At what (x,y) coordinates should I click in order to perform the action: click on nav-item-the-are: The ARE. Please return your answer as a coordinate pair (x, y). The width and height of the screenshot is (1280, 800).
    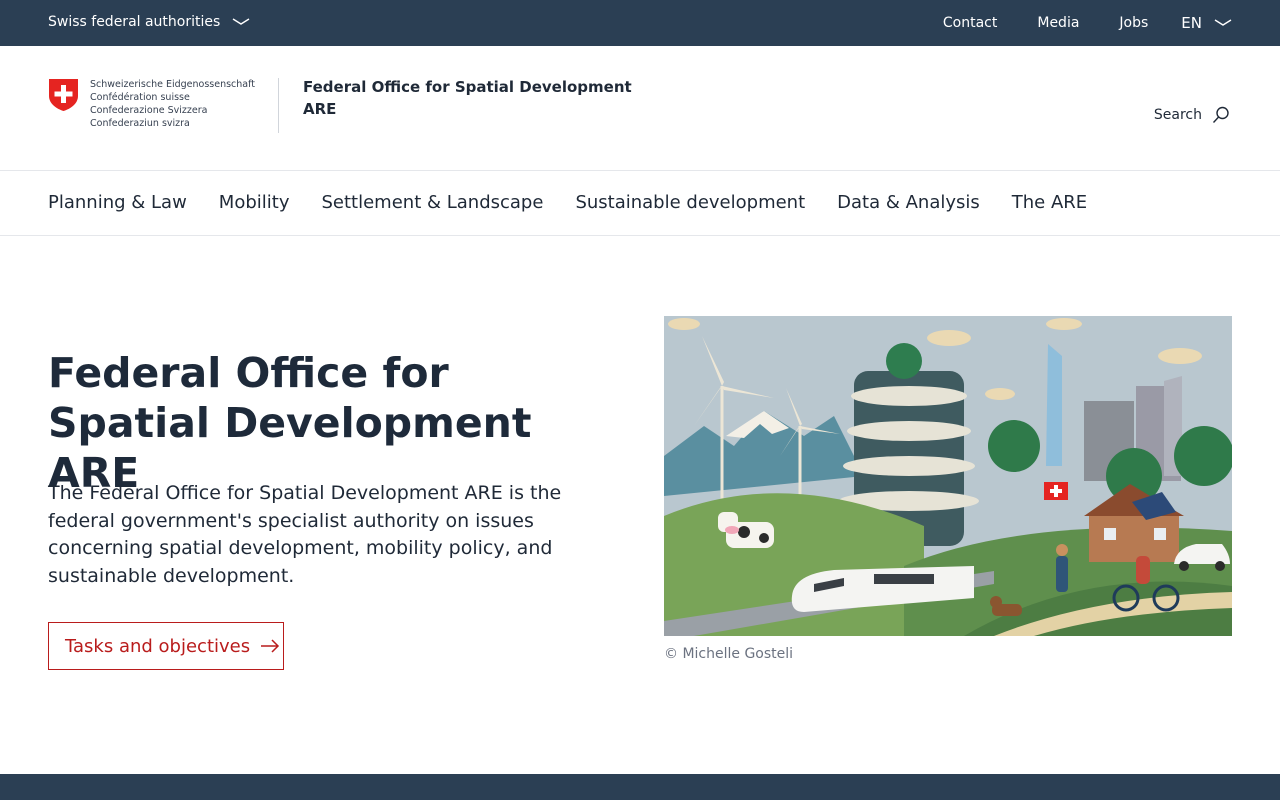
    Looking at the image, I should click on (1049, 202).